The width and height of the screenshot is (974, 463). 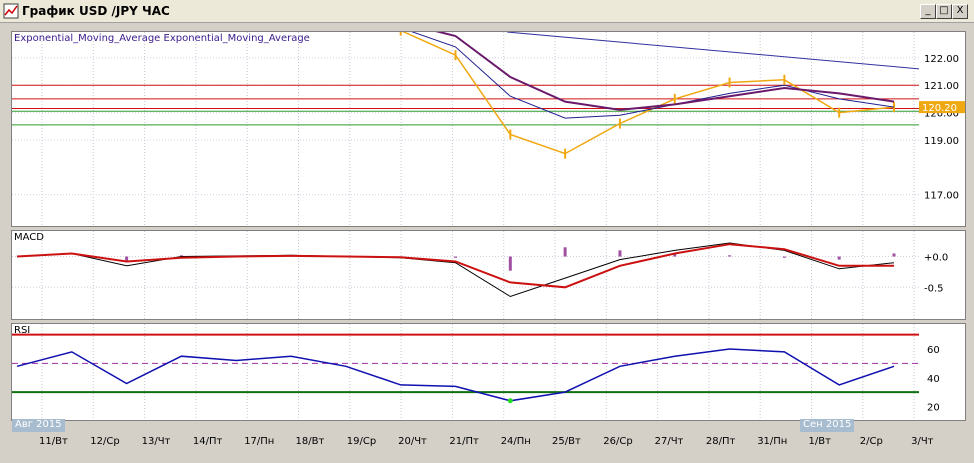 I want to click on rsi-y-tick: 60, so click(x=933, y=350).